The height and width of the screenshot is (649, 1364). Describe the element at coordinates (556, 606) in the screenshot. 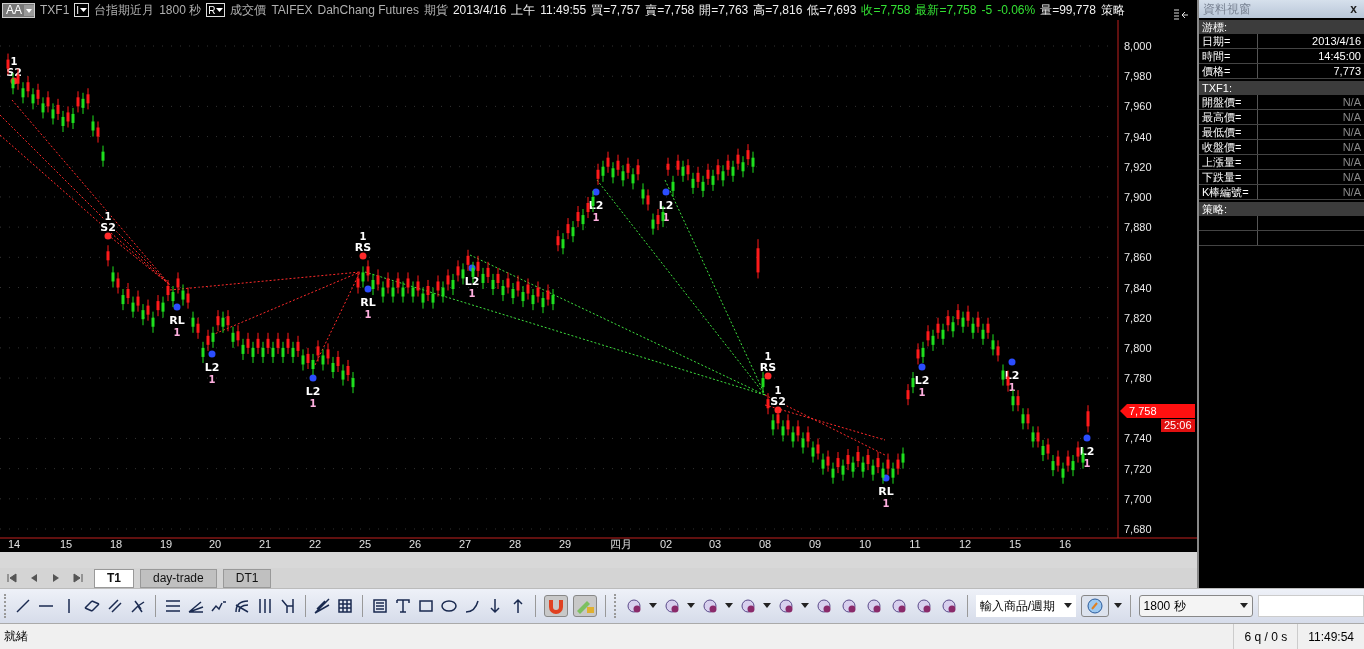

I see `magnet-icon` at that location.